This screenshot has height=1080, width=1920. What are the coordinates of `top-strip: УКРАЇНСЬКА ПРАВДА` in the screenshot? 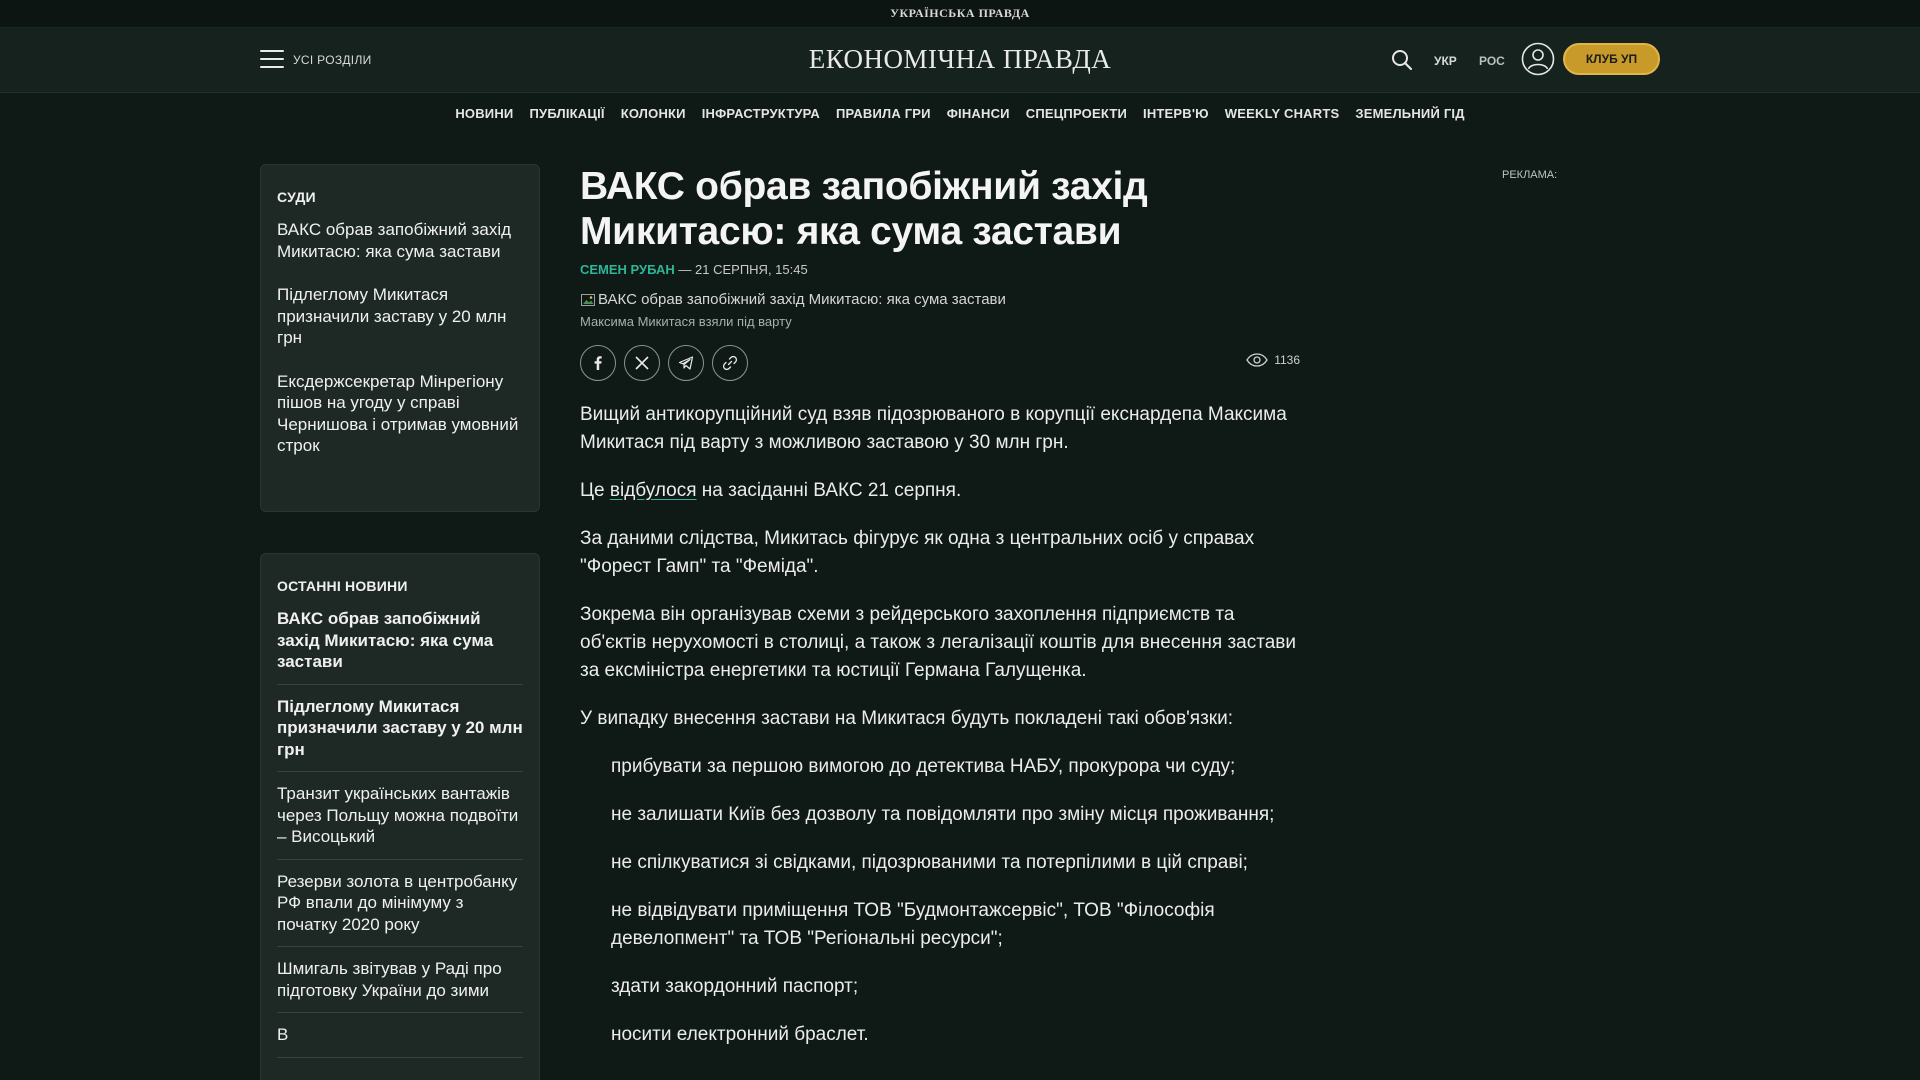 It's located at (960, 14).